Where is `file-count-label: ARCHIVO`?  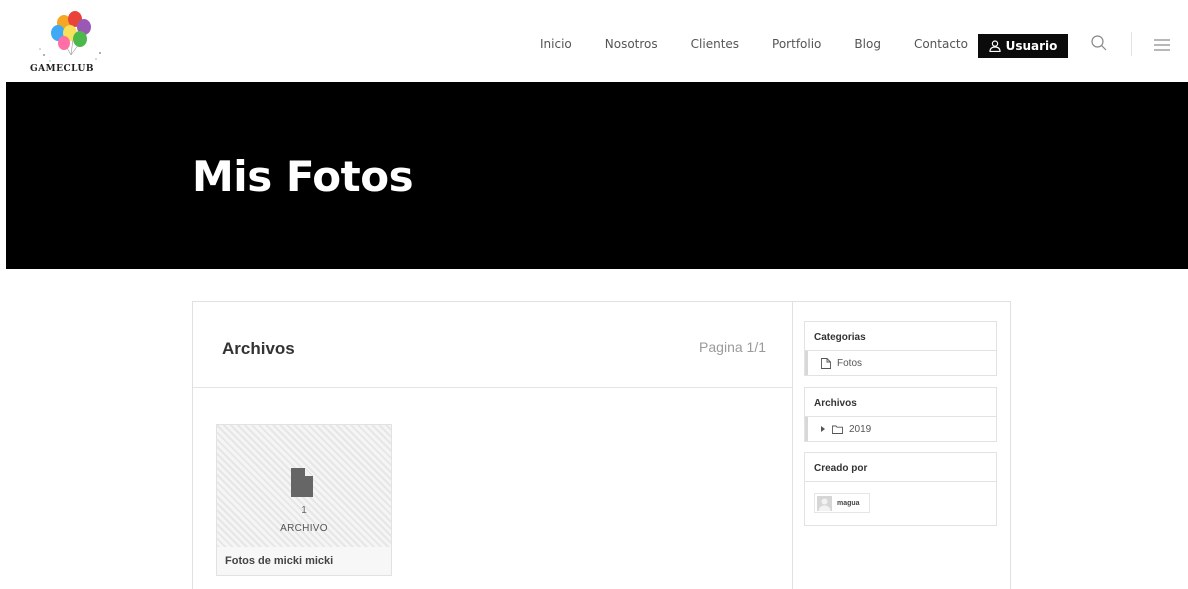
file-count-label: ARCHIVO is located at coordinates (304, 528).